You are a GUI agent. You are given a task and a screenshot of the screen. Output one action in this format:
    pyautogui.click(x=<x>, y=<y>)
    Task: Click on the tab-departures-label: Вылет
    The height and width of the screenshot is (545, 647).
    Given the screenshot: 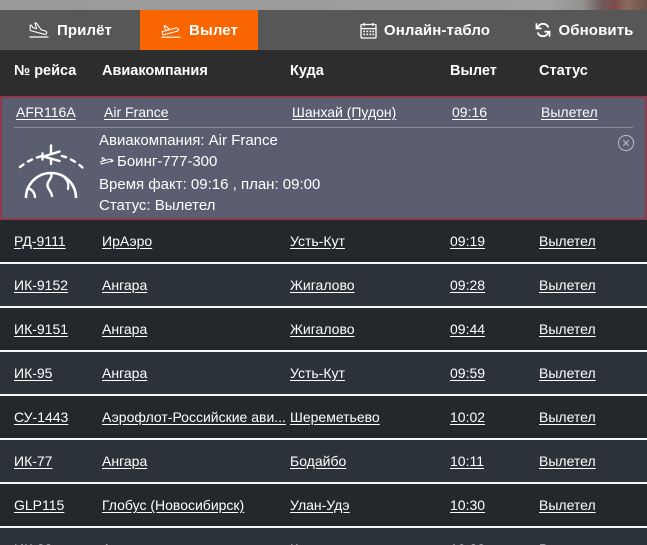 What is the action you would take?
    pyautogui.click(x=213, y=30)
    